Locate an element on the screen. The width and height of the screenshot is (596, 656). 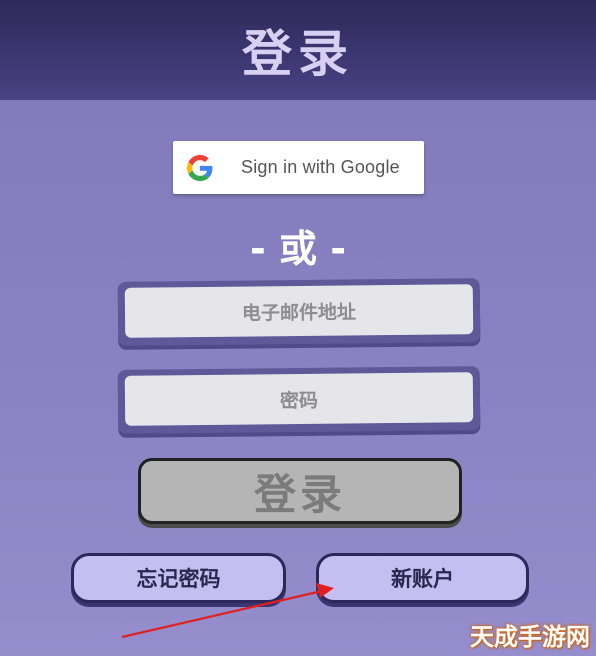
google-sign-in-button: Sign in with Google is located at coordinates (298, 167).